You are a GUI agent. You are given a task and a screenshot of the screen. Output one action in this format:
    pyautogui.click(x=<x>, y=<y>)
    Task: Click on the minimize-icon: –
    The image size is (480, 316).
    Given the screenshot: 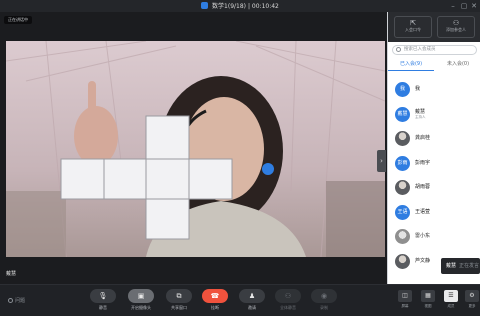 What is the action you would take?
    pyautogui.click(x=453, y=6)
    